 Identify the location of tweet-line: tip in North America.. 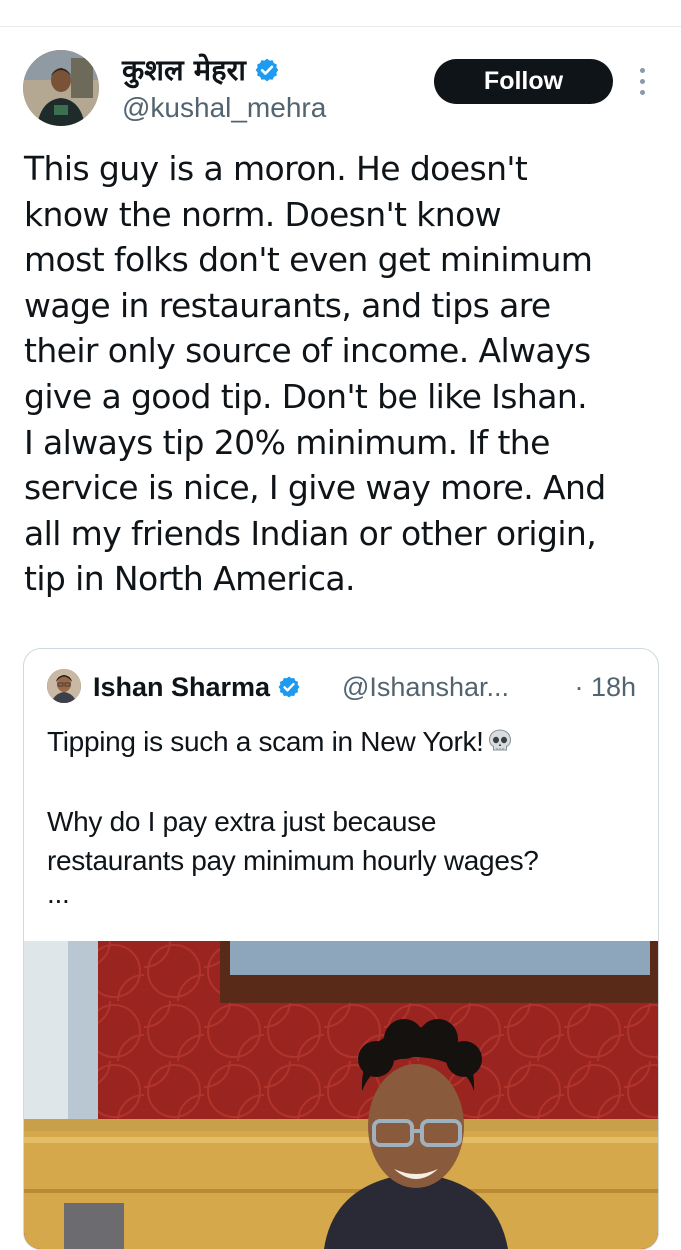
(190, 579).